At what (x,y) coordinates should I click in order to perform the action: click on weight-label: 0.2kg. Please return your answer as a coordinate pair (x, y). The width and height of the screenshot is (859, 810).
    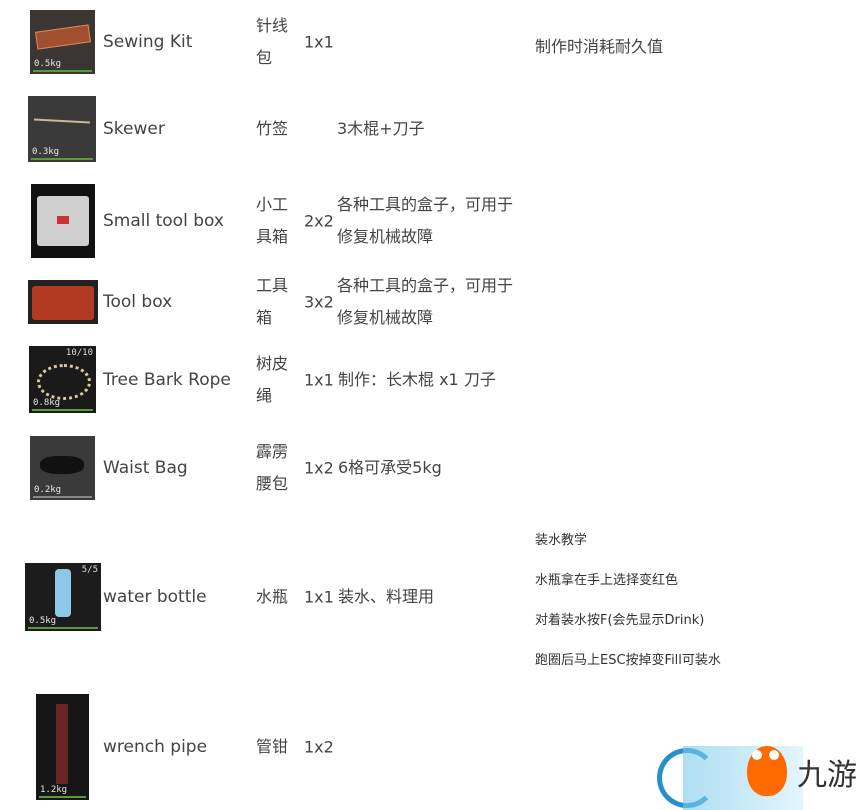
    Looking at the image, I should click on (48, 490).